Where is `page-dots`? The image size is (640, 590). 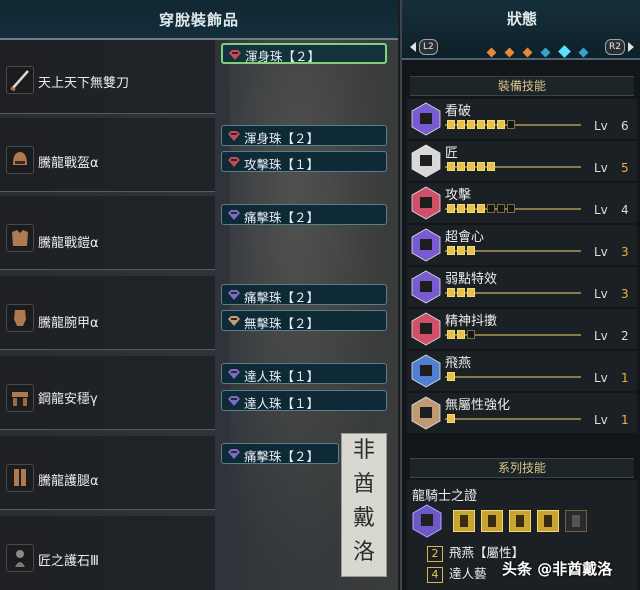
page-dots is located at coordinates (537, 50).